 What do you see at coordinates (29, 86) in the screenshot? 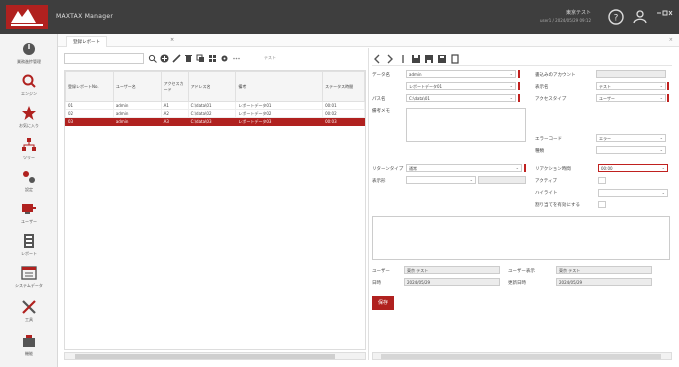
I see `nav-item-search: エンジン` at bounding box center [29, 86].